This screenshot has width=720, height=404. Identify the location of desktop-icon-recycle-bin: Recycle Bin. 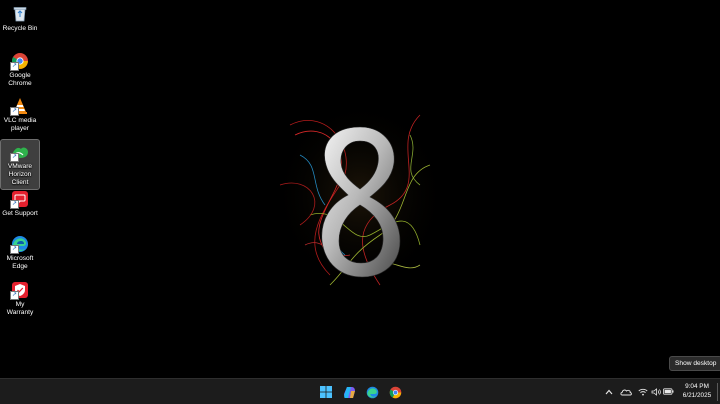
(20, 18).